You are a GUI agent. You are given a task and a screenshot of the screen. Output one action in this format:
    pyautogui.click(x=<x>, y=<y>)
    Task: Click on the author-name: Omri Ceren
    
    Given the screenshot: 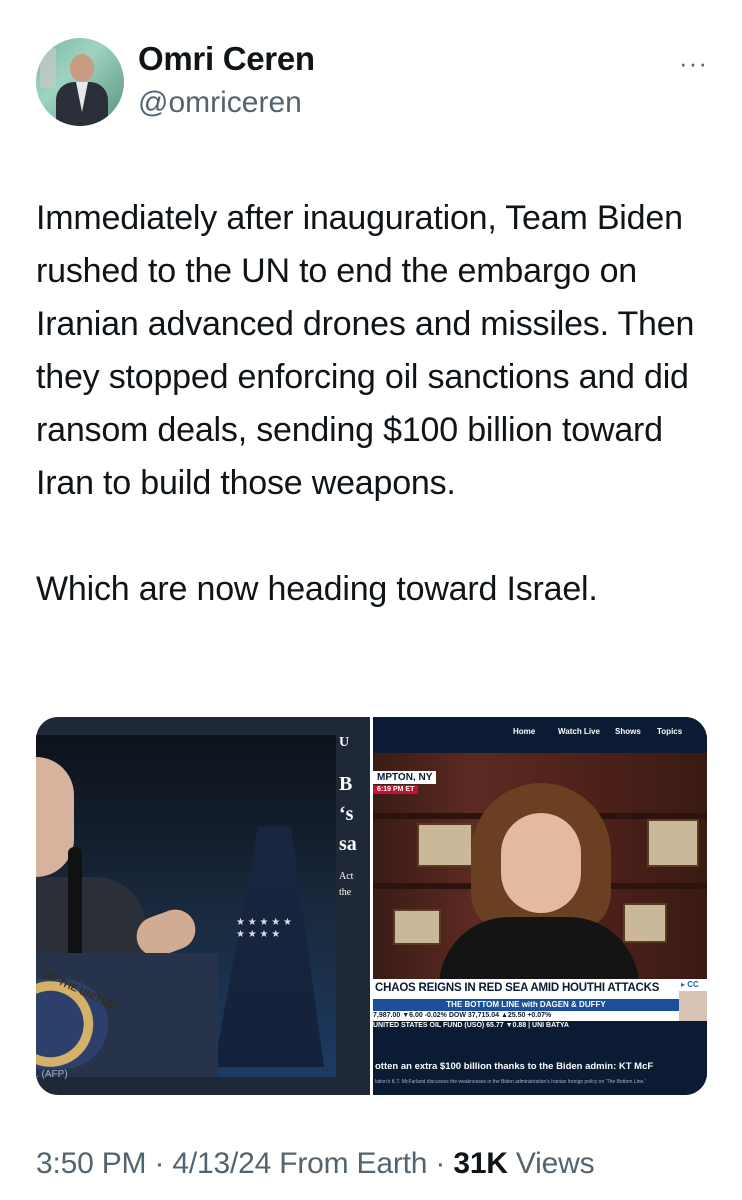 What is the action you would take?
    pyautogui.click(x=226, y=59)
    